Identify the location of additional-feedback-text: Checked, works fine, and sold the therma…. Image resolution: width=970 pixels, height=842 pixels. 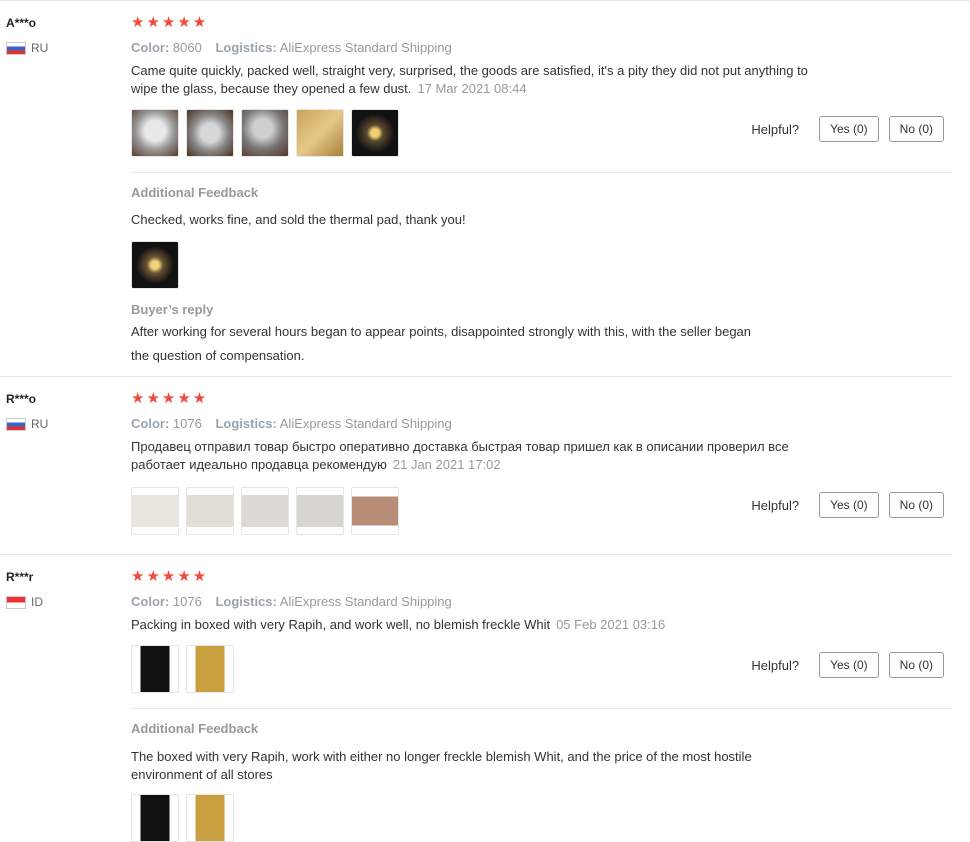
(298, 219).